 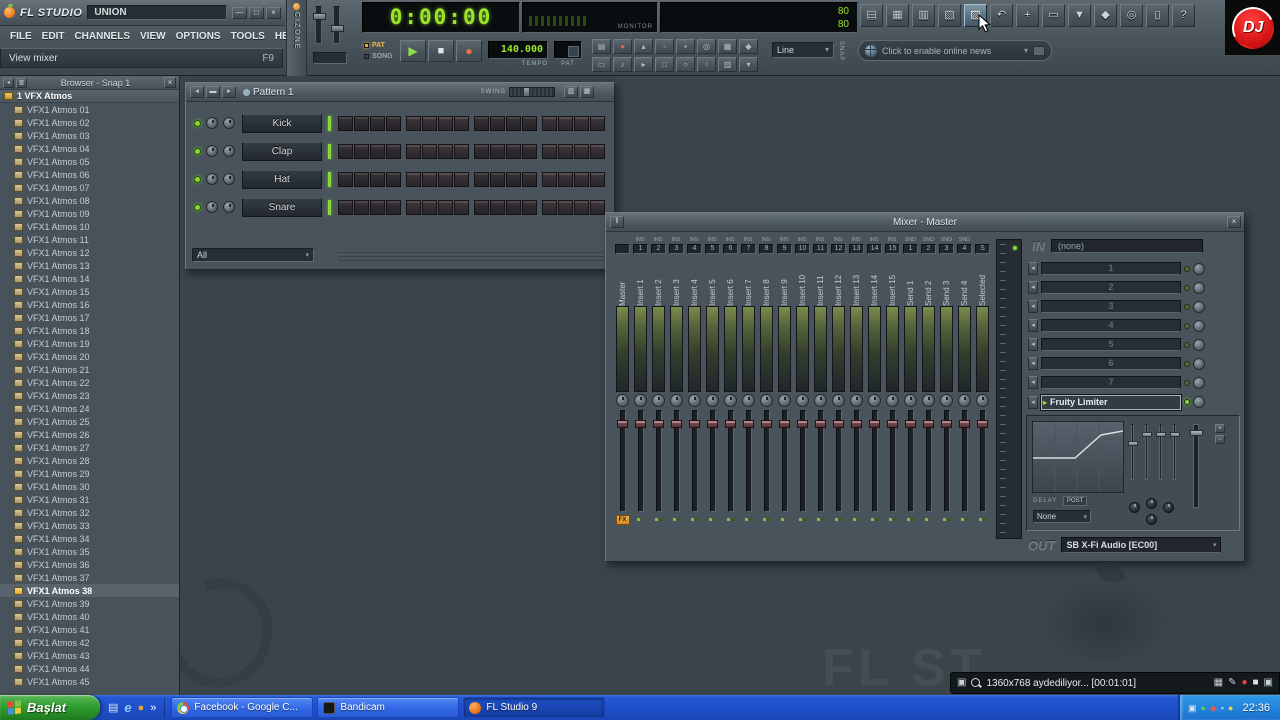 I want to click on next-pattern-button: ▸, so click(x=229, y=92).